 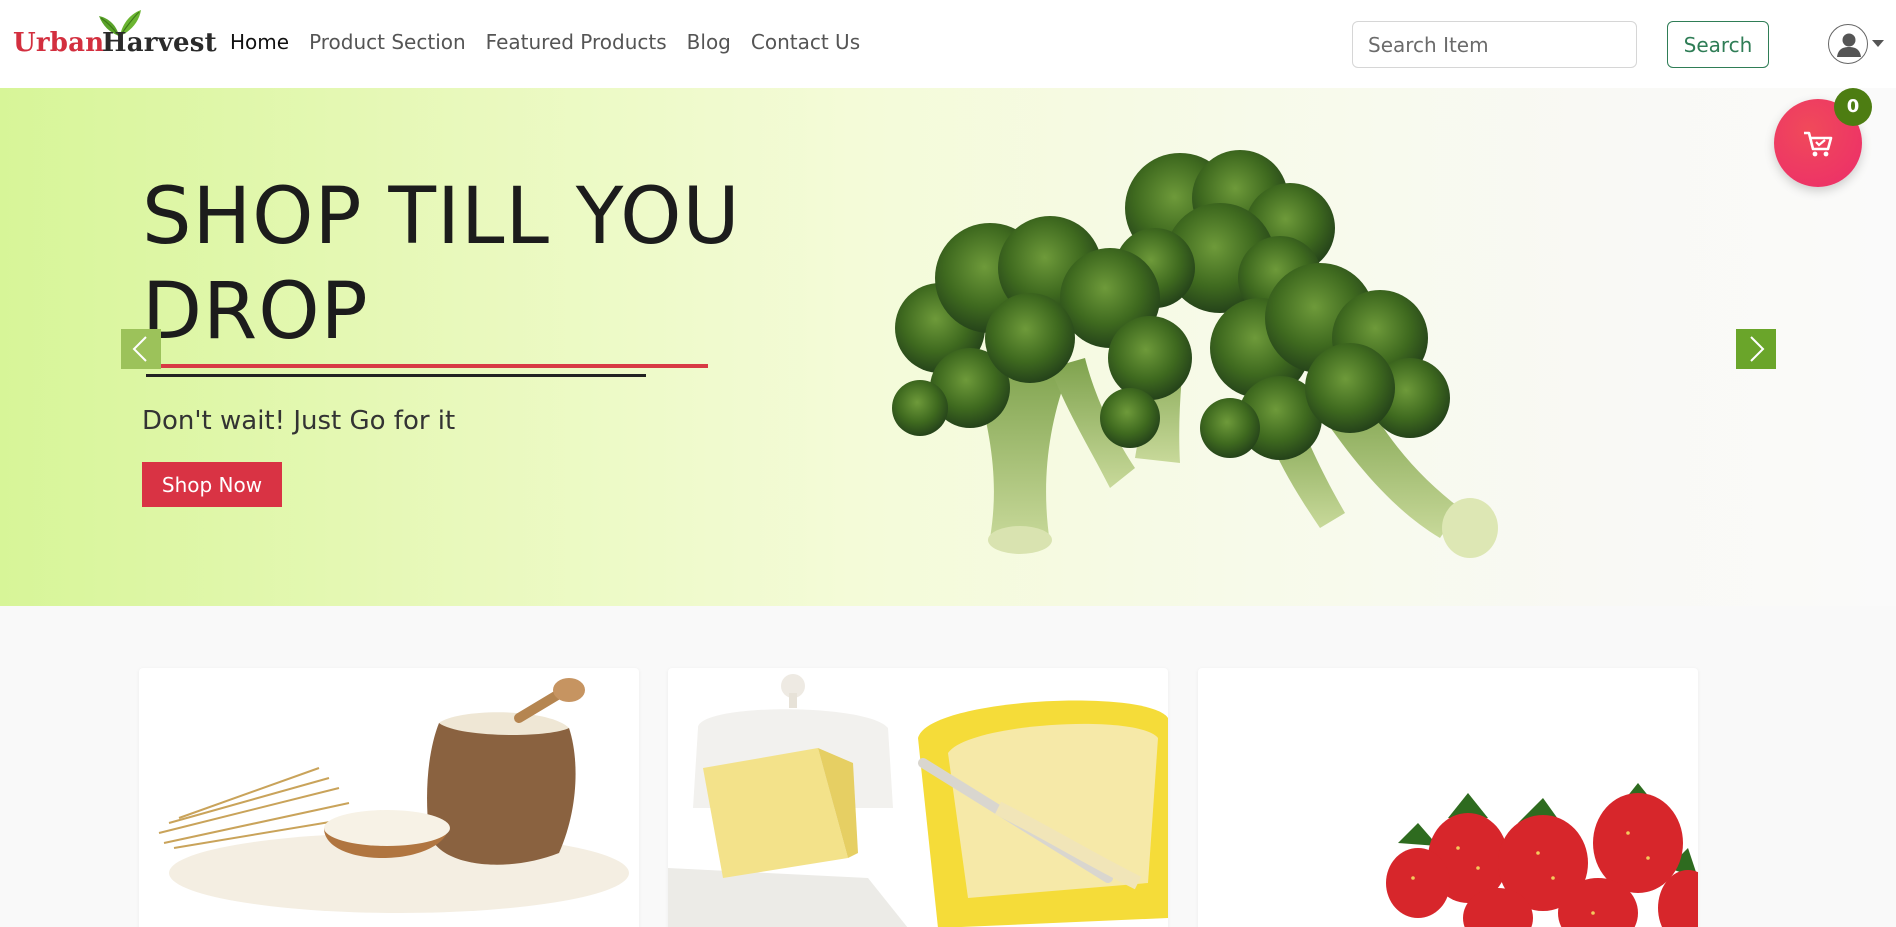 I want to click on user-menu, so click(x=1858, y=44).